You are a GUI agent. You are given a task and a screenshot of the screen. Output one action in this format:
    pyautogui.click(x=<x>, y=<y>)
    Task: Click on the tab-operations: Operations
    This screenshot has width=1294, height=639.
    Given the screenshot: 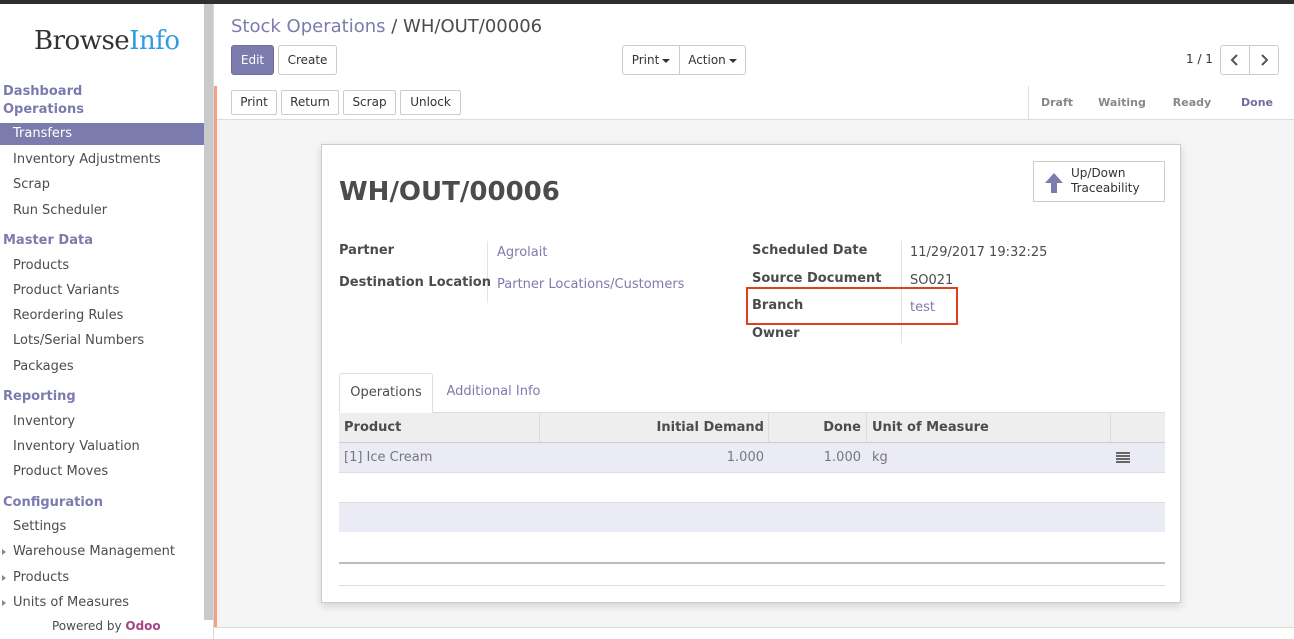 What is the action you would take?
    pyautogui.click(x=386, y=393)
    